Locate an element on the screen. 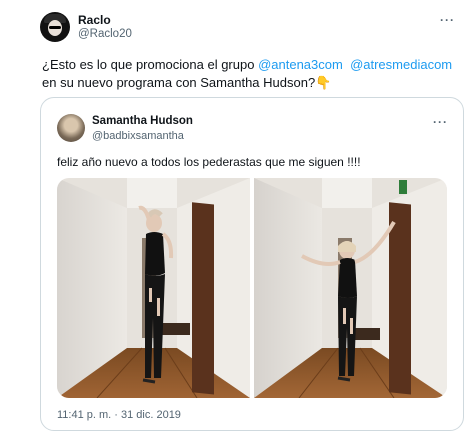 This screenshot has height=434, width=466. quoted-timestamp: 11:41 p. m. · 31 dic. 2019 is located at coordinates (119, 415).